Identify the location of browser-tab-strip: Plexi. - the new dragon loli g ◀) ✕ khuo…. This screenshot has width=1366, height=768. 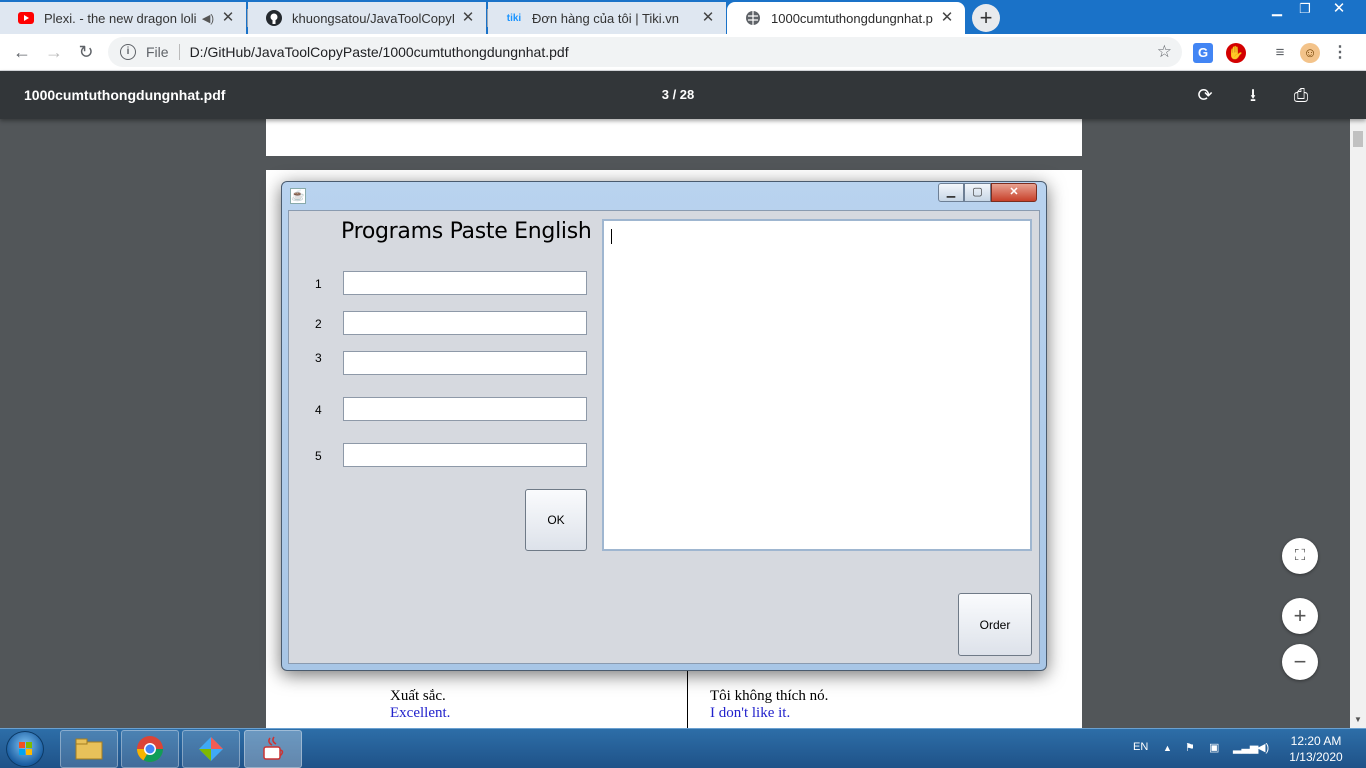
(683, 17).